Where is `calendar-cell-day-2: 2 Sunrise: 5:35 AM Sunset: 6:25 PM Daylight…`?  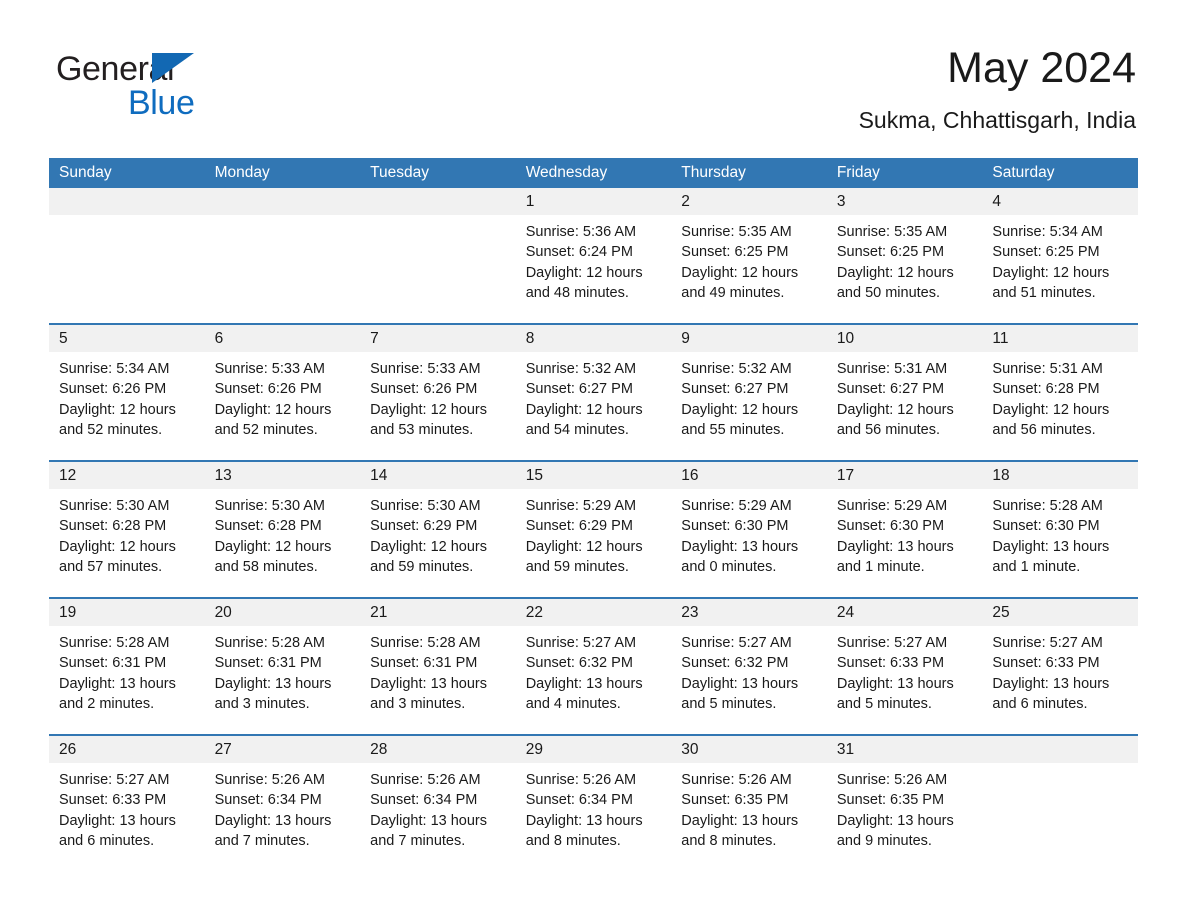 calendar-cell-day-2: 2 Sunrise: 5:35 AM Sunset: 6:25 PM Daylight… is located at coordinates (749, 250).